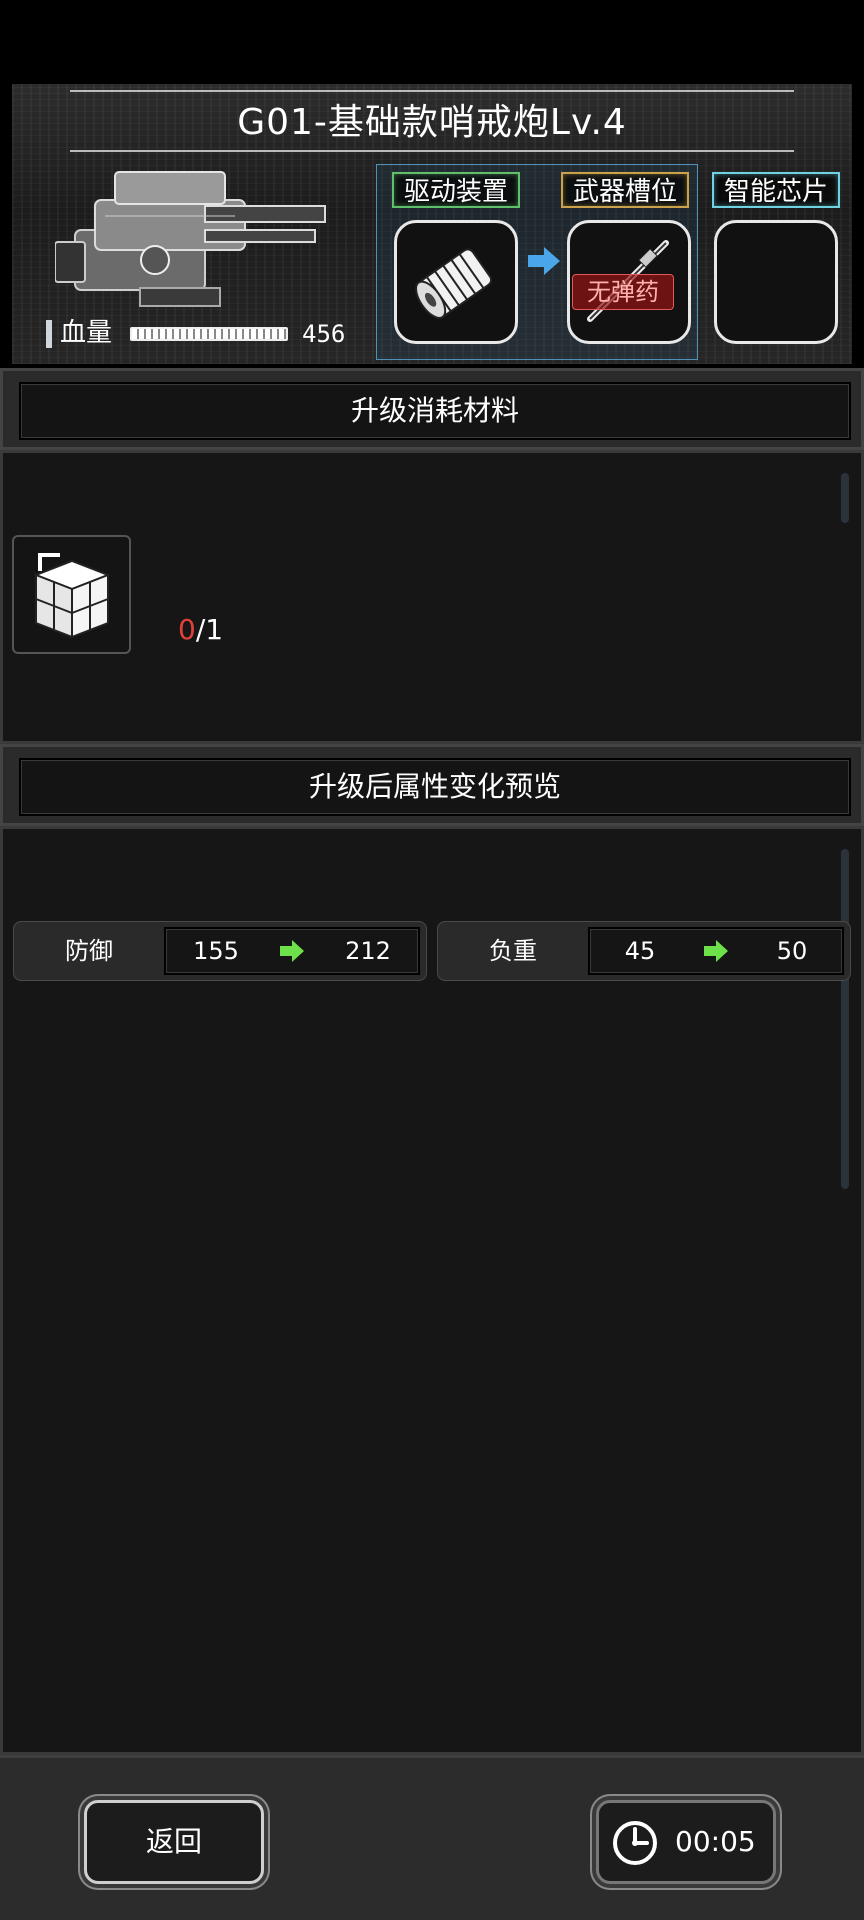 The height and width of the screenshot is (1920, 864). I want to click on material-slot, so click(71, 594).